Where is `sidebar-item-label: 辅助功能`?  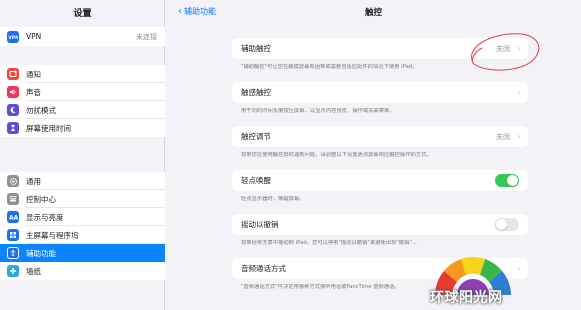 sidebar-item-label: 辅助功能 is located at coordinates (41, 253).